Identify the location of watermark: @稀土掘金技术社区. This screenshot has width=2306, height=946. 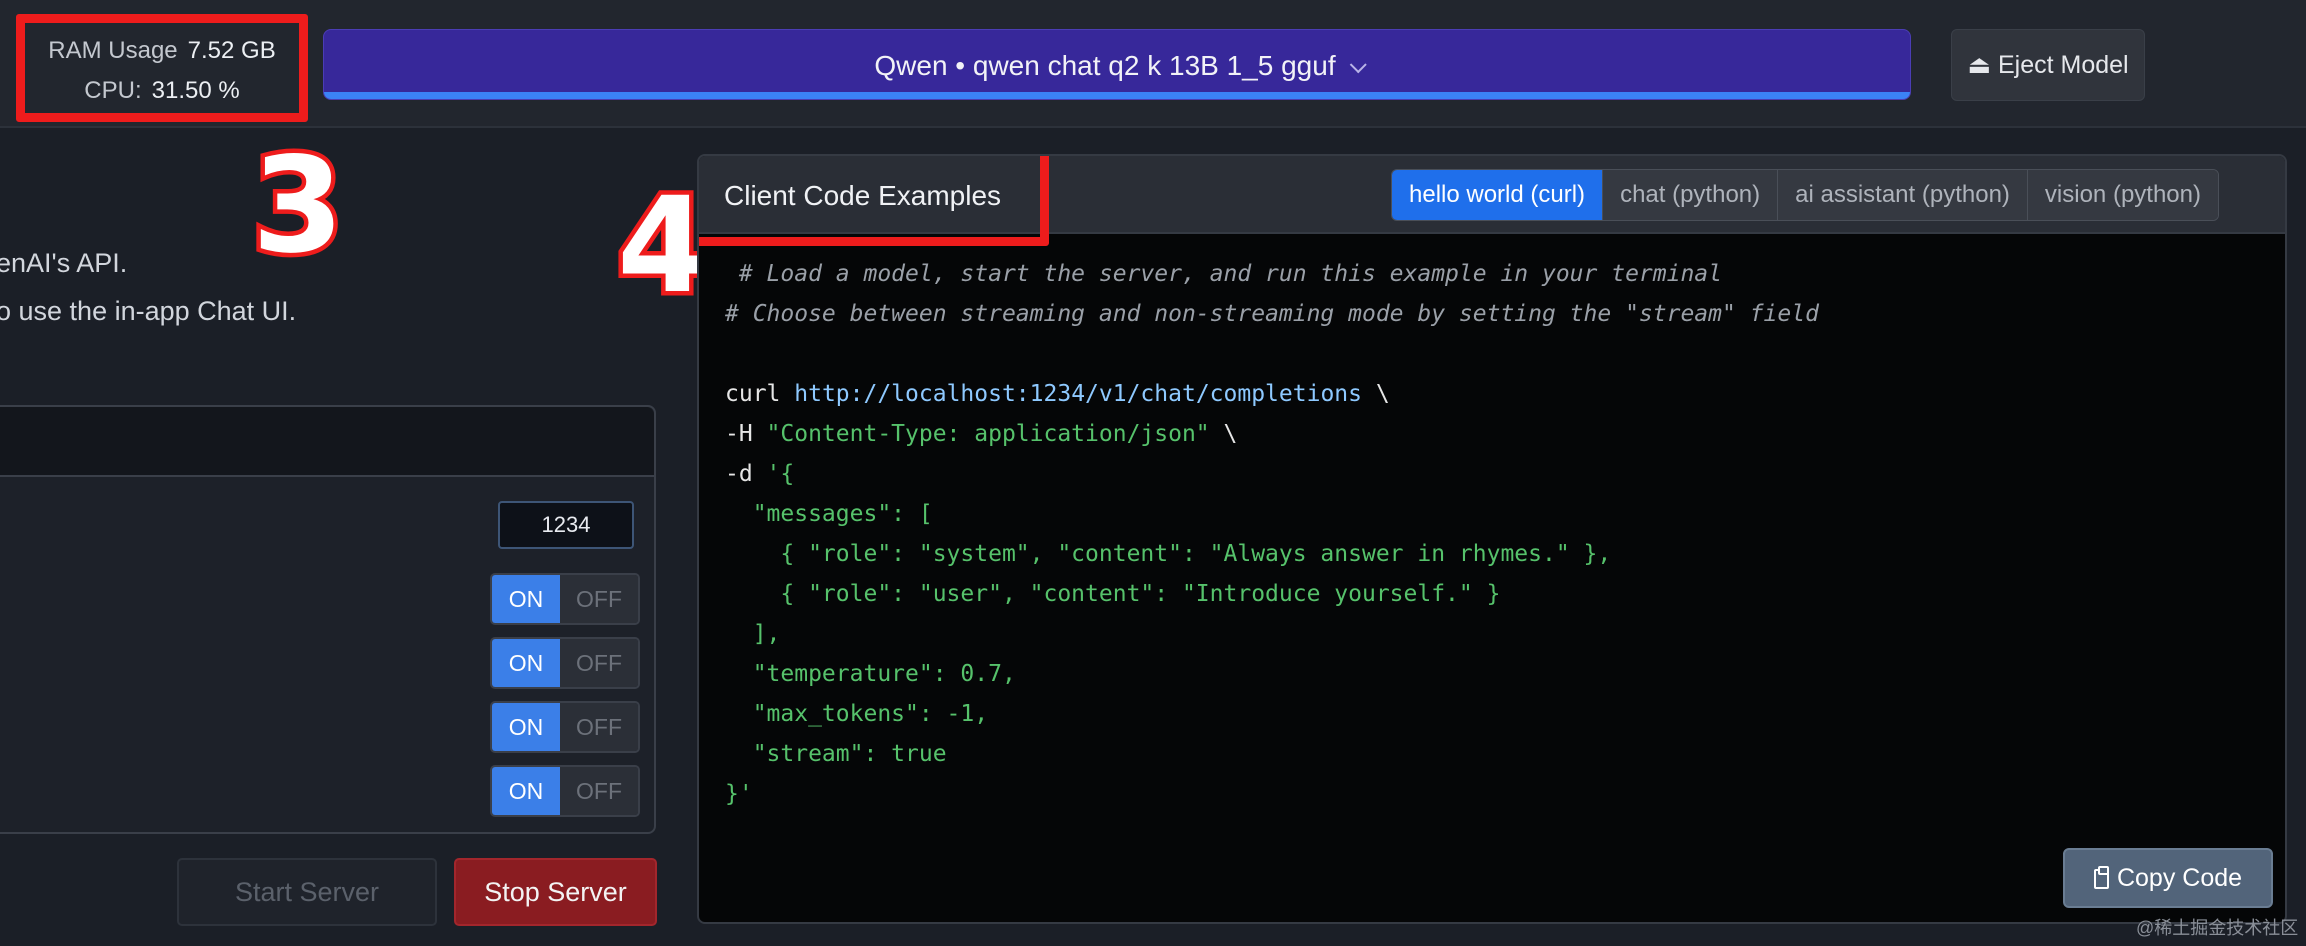
(2217, 928).